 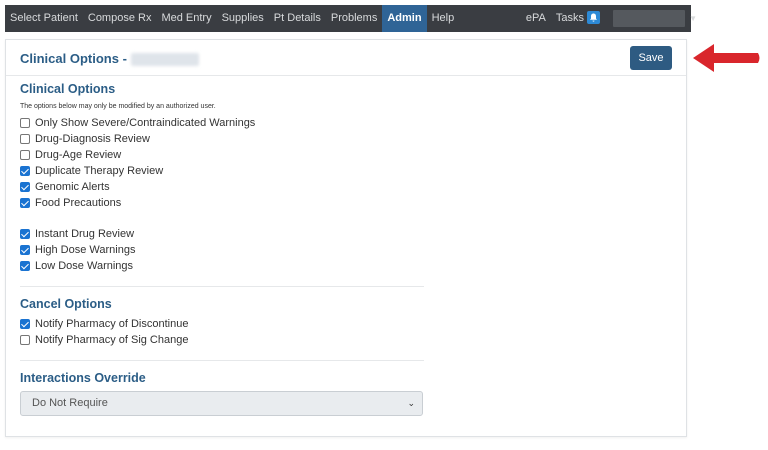 What do you see at coordinates (72, 187) in the screenshot?
I see `checkbox-label: Genomic Alerts` at bounding box center [72, 187].